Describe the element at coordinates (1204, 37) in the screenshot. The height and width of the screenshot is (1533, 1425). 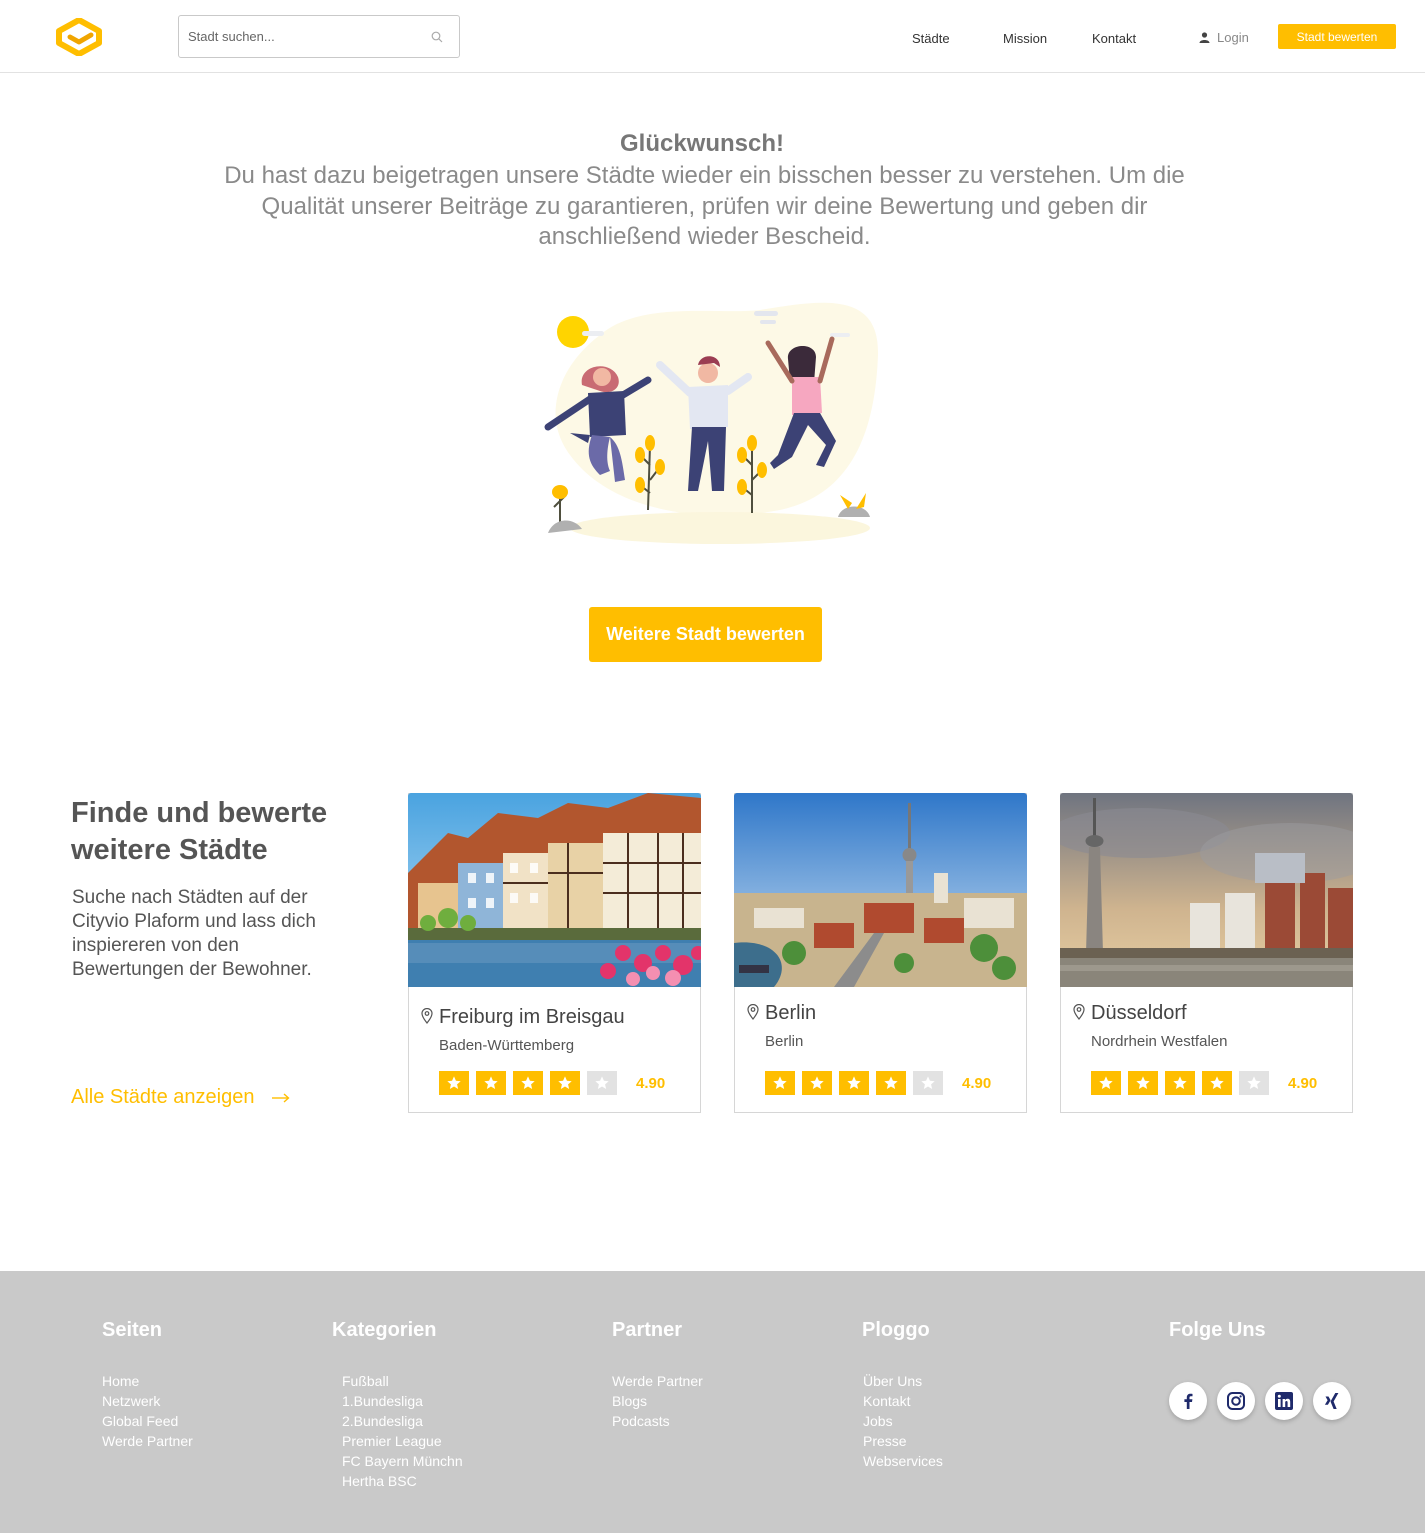
I see `user-icon` at that location.